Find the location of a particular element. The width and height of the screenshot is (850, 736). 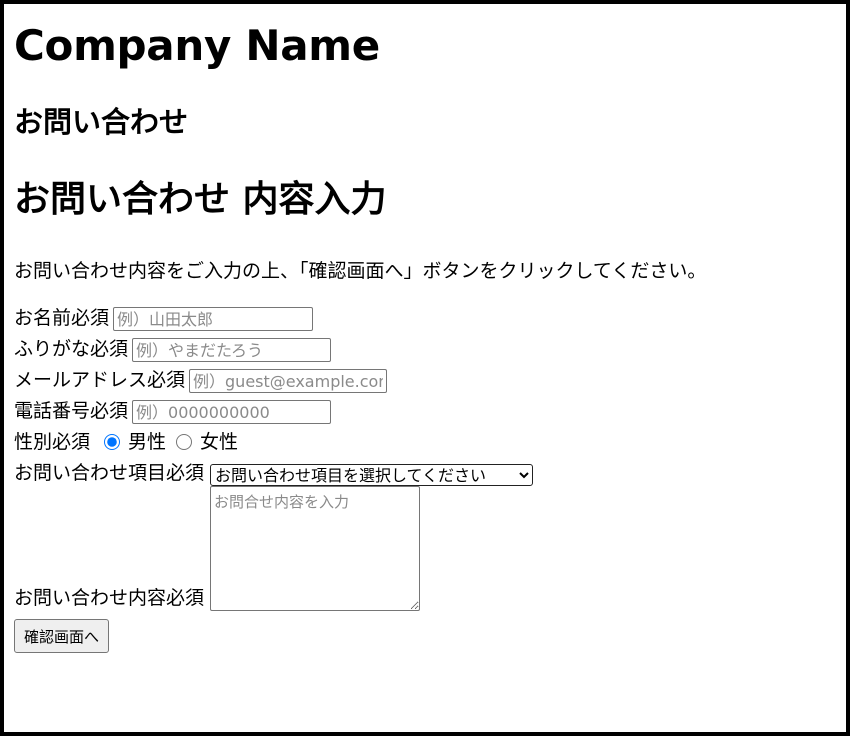

message-textarea is located at coordinates (315, 548).